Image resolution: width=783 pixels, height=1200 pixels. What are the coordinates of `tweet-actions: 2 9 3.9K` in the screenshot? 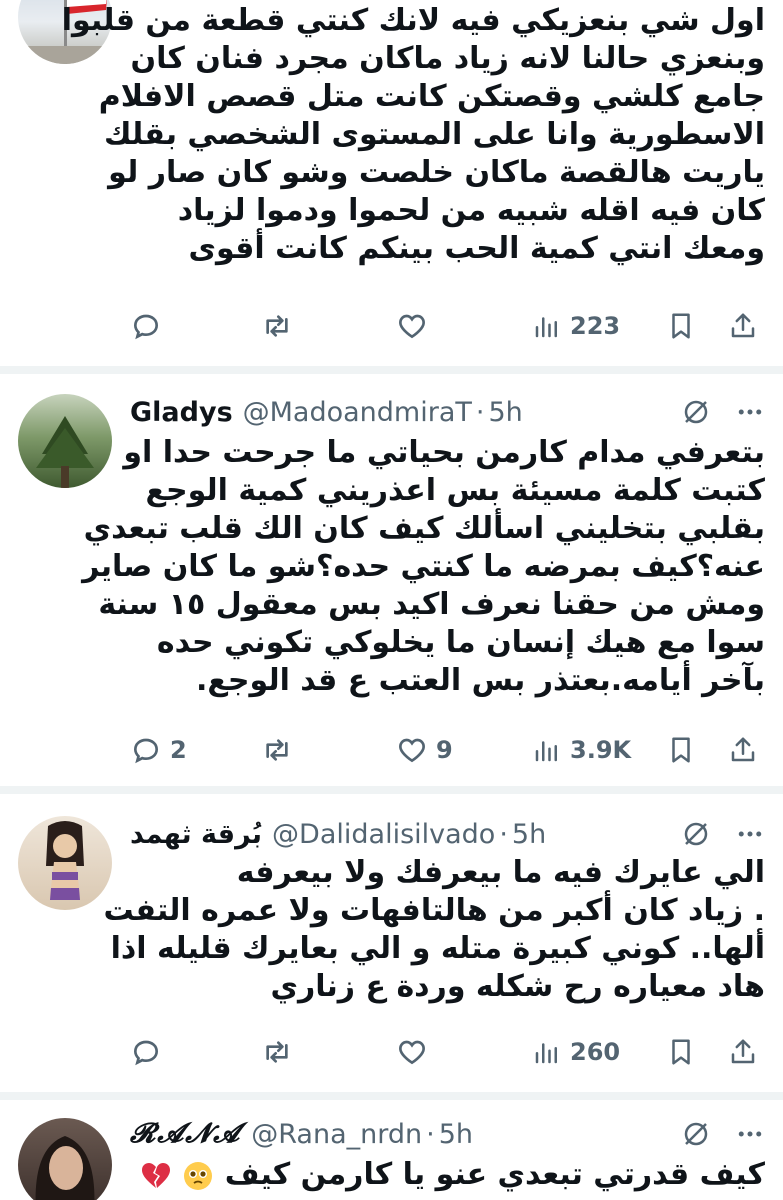 It's located at (448, 750).